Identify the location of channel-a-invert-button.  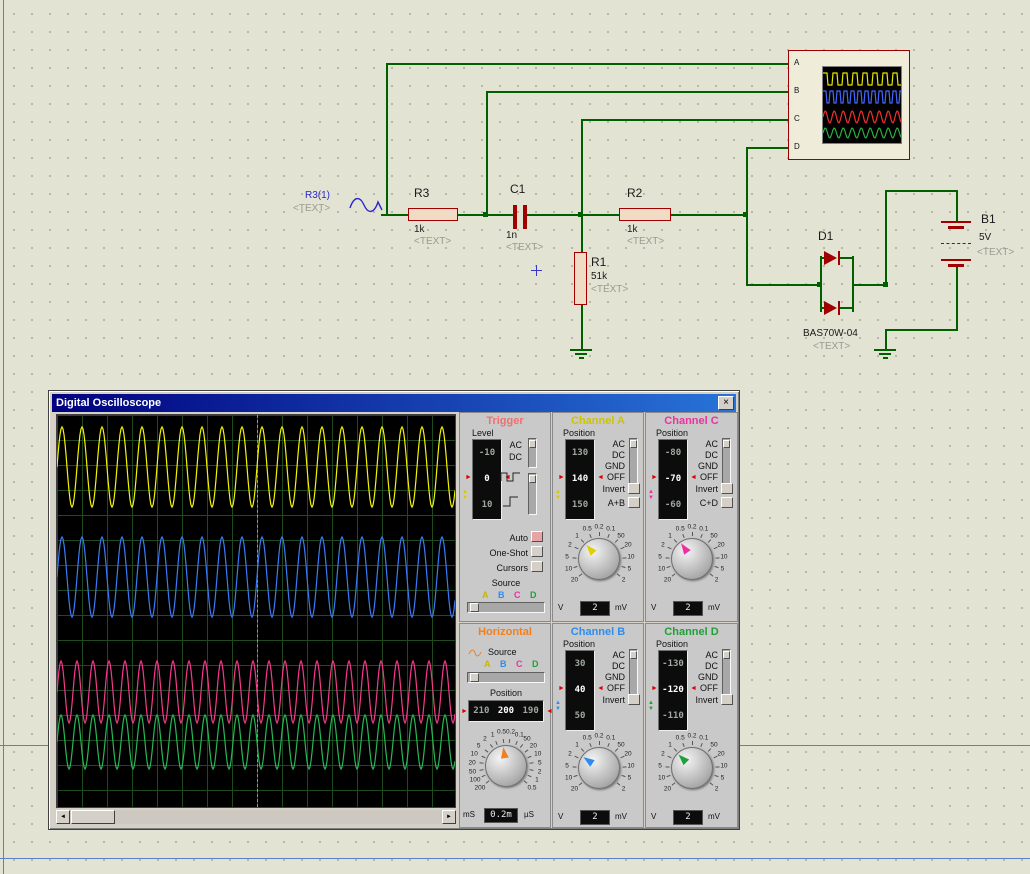
(634, 488).